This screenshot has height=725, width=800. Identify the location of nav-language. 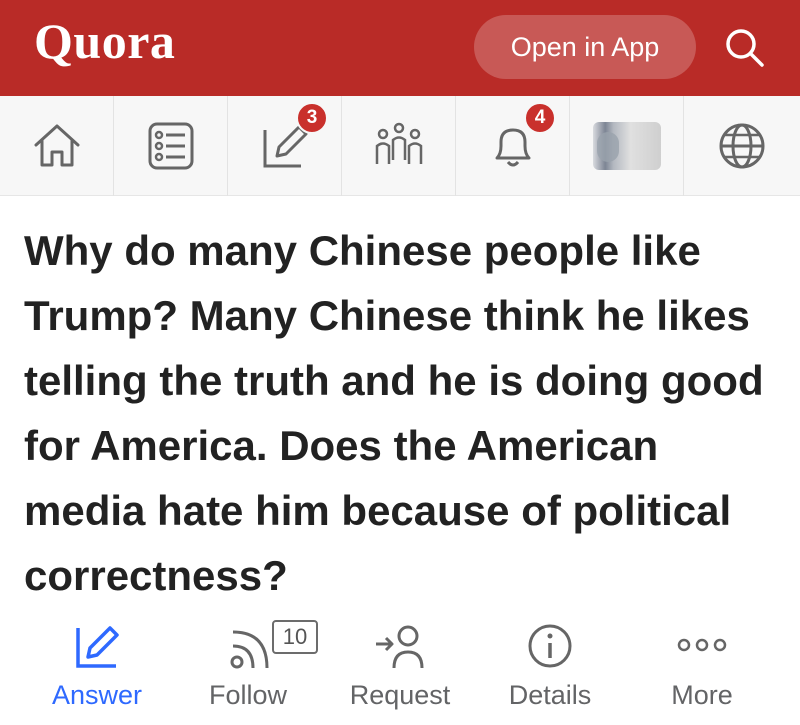
(742, 146).